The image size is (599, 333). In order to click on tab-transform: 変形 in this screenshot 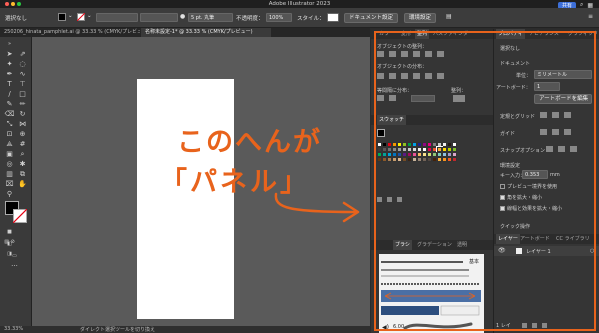, I will do `click(406, 34)`.